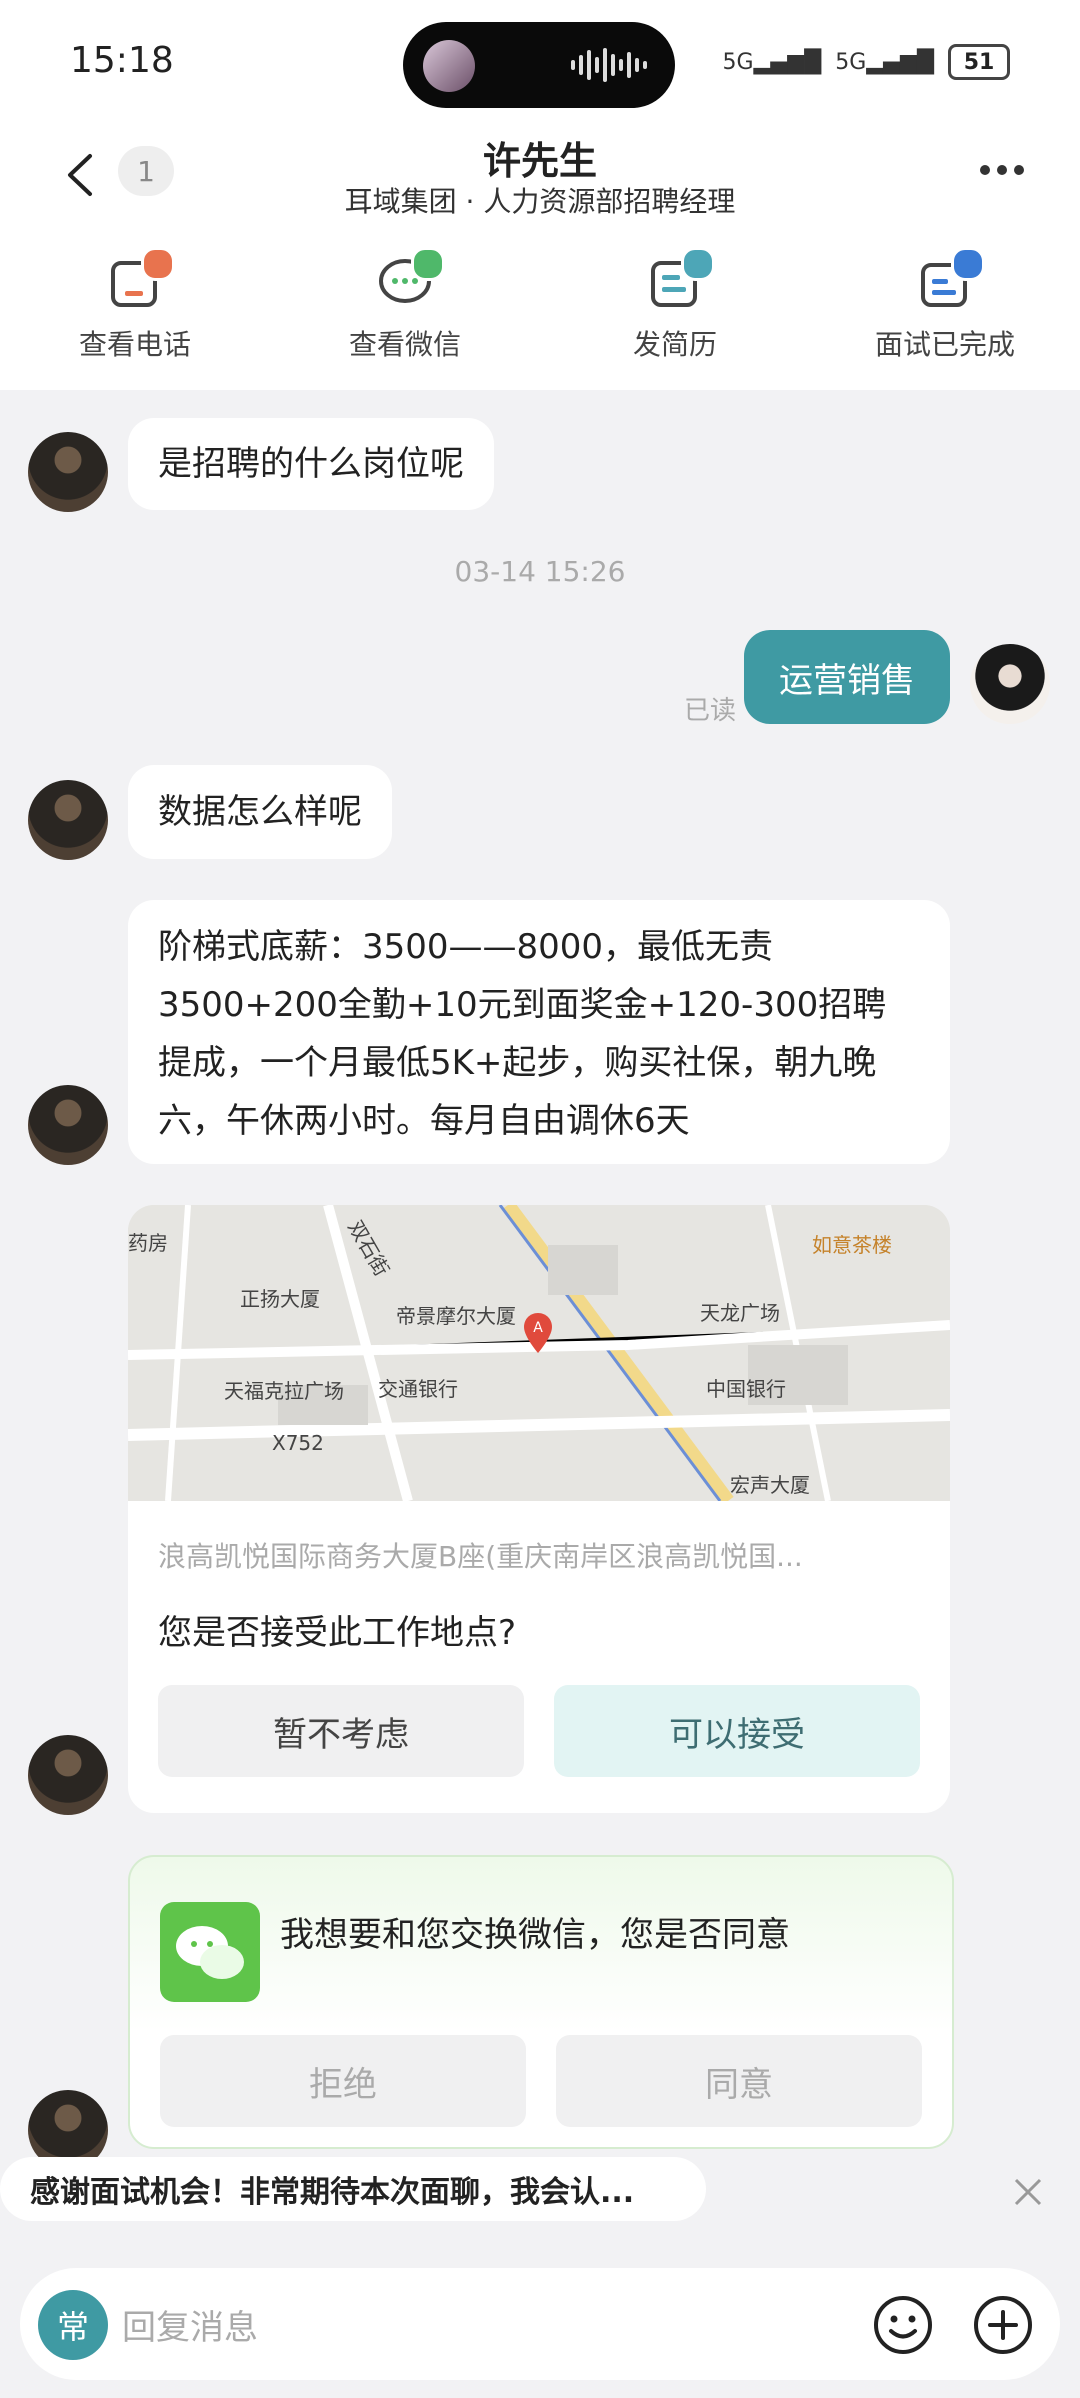 This screenshot has width=1080, height=2398. What do you see at coordinates (418, 1389) in the screenshot?
I see `map-label: 交通银行` at bounding box center [418, 1389].